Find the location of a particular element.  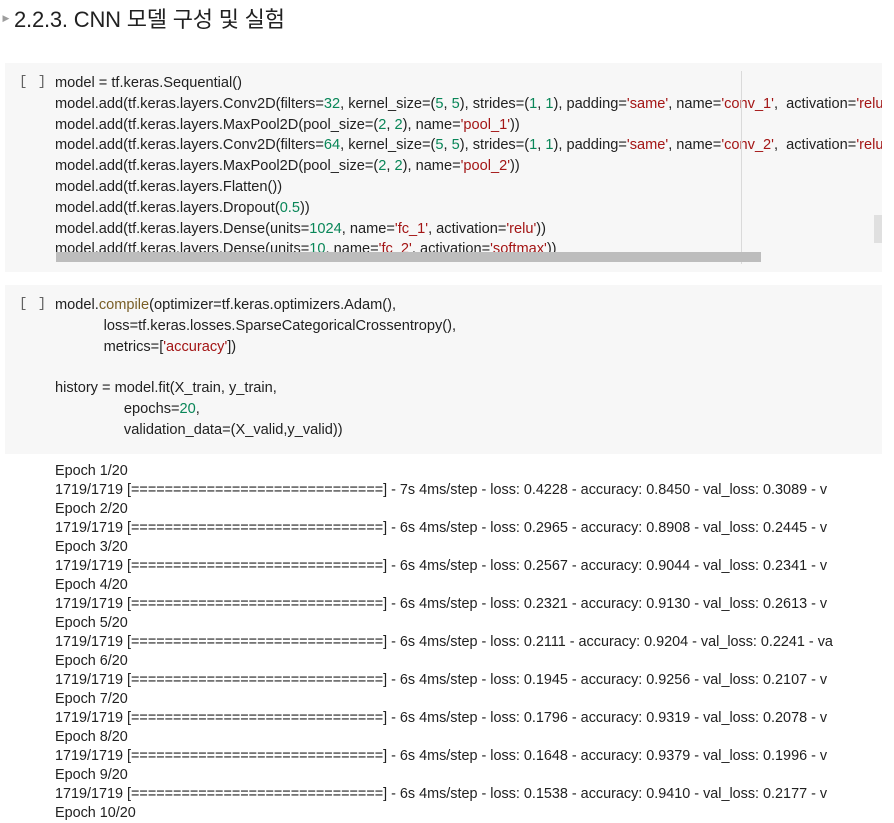

epoch-label: Epoch 1/20 is located at coordinates (91, 471).